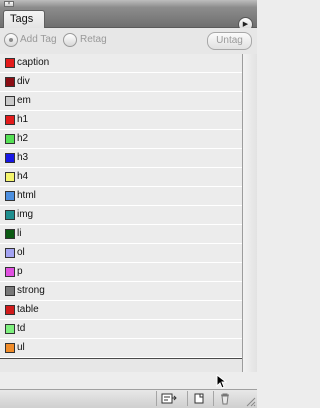 The height and width of the screenshot is (408, 320). I want to click on delete-tag-button, so click(225, 398).